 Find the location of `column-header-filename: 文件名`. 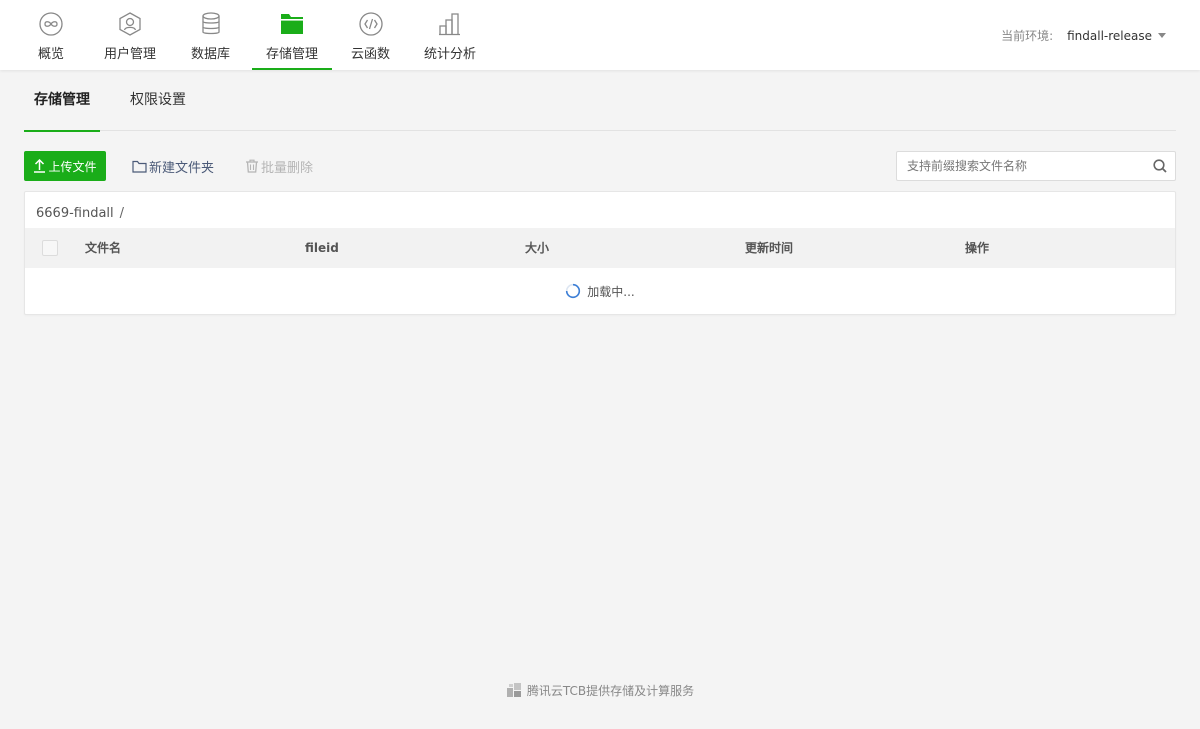

column-header-filename: 文件名 is located at coordinates (103, 248).